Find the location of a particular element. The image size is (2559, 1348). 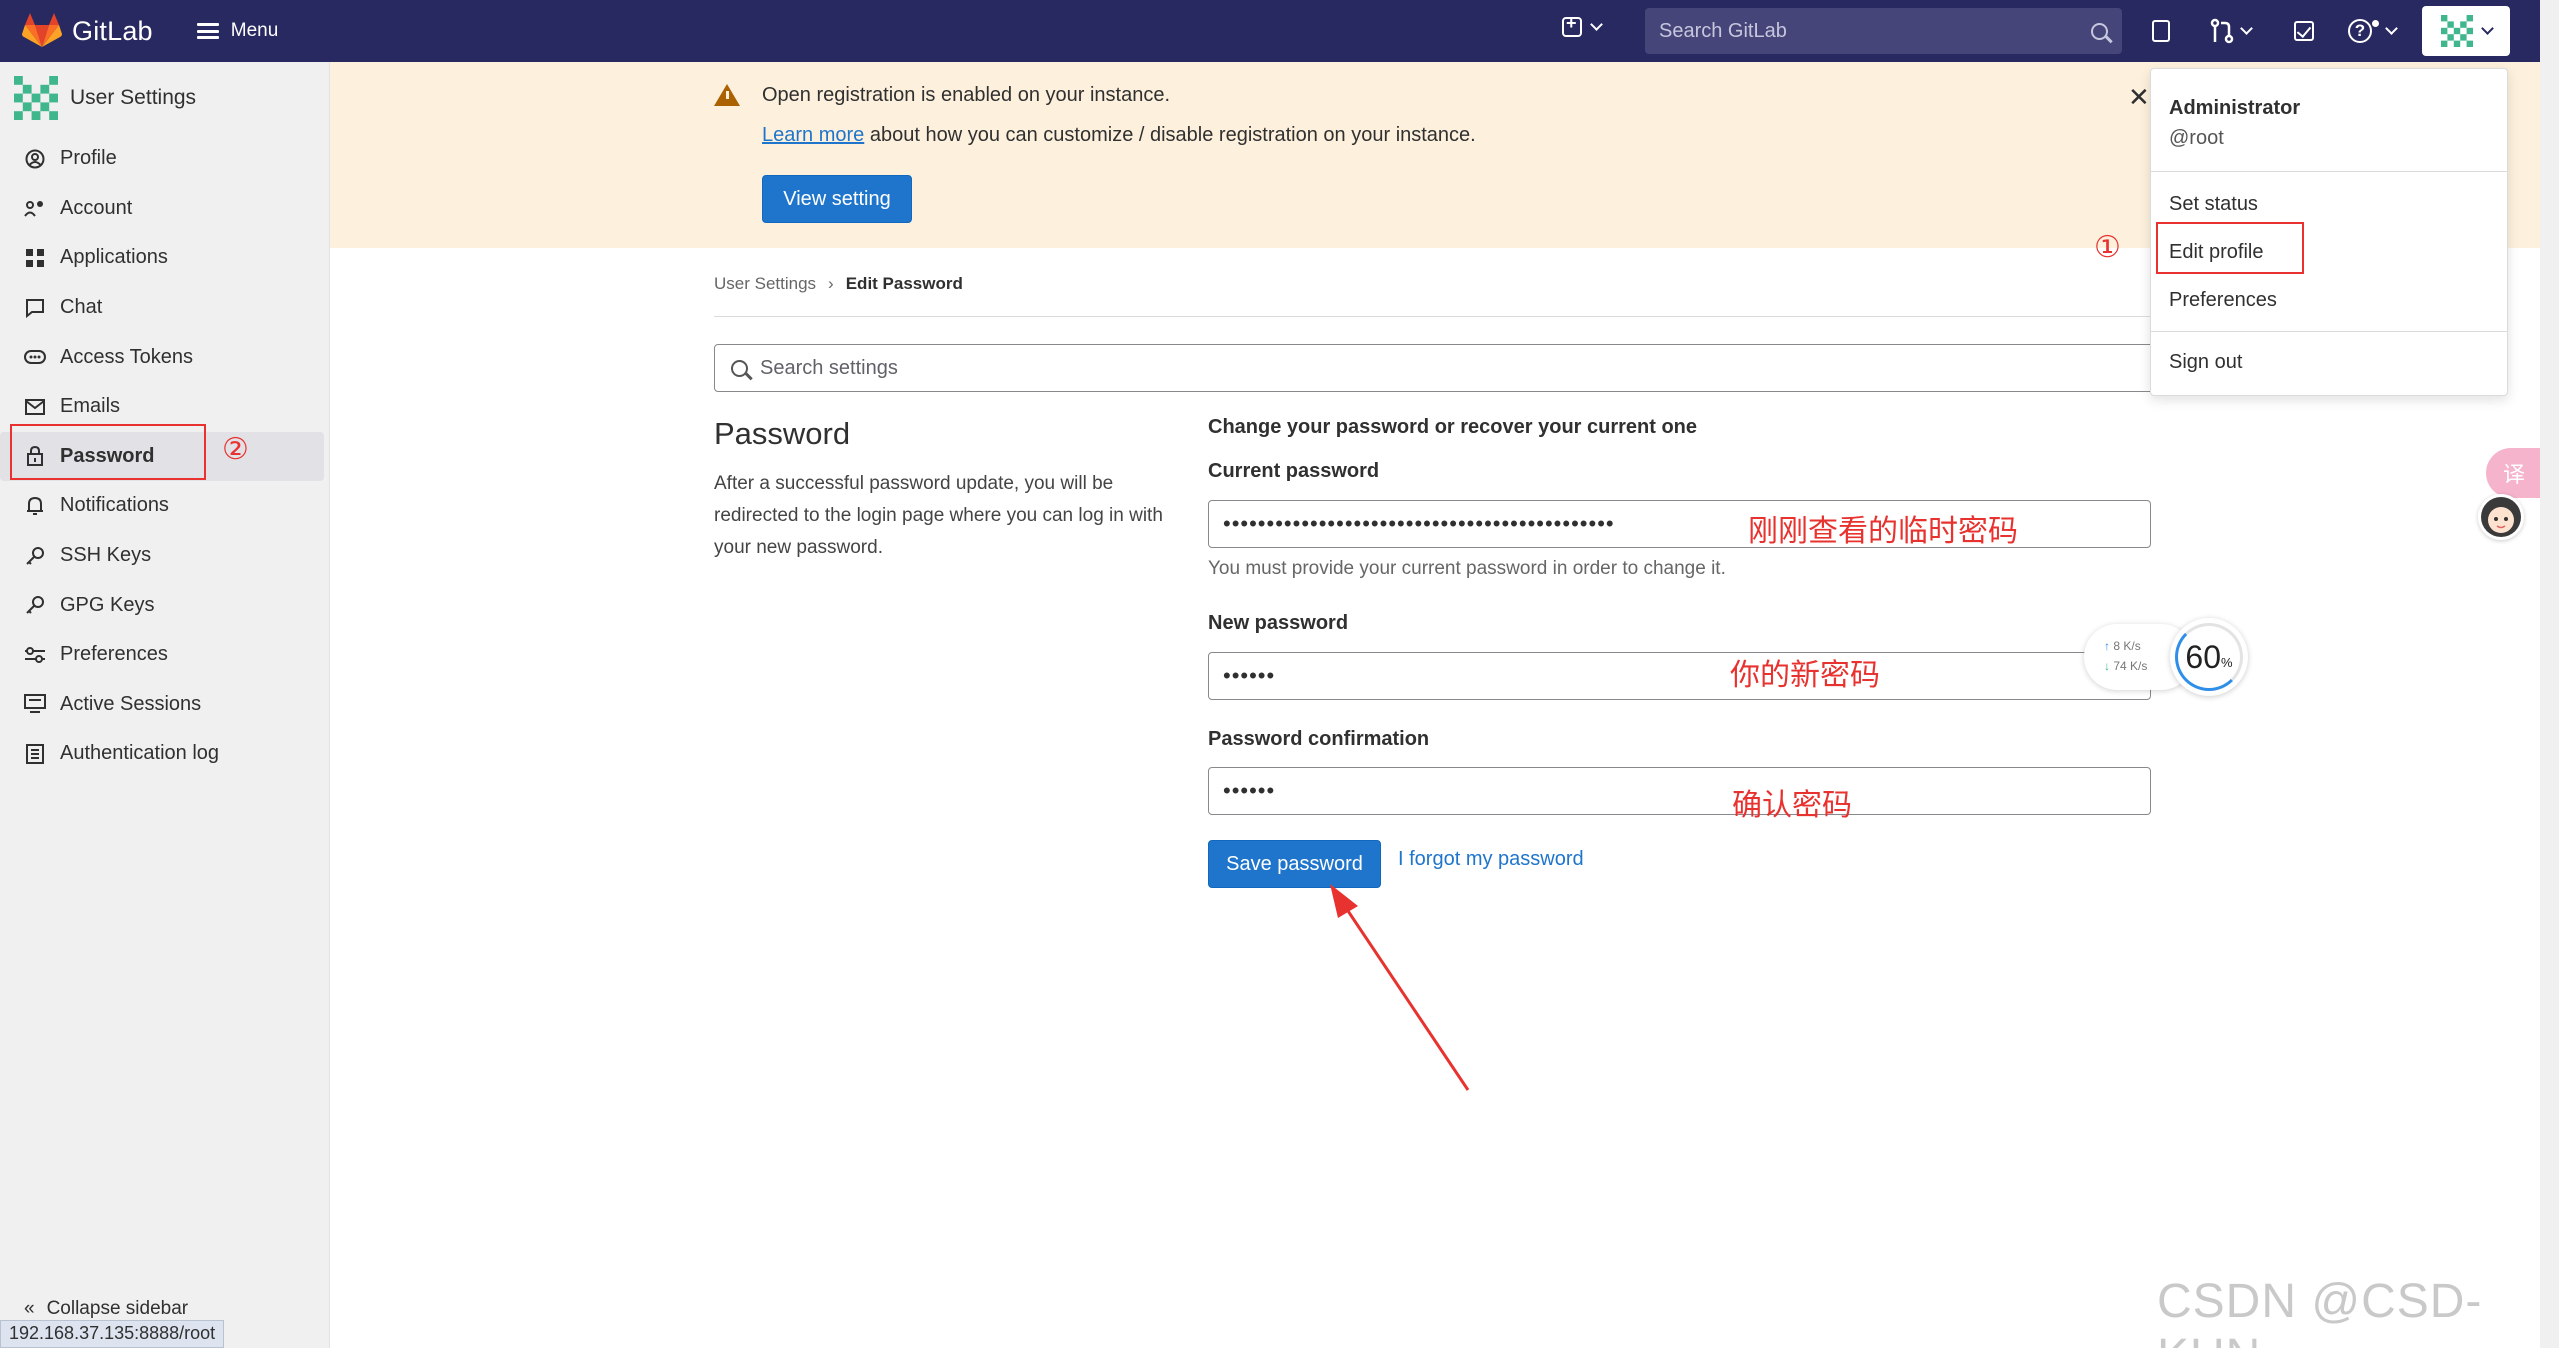

avatar is located at coordinates (2456, 31).